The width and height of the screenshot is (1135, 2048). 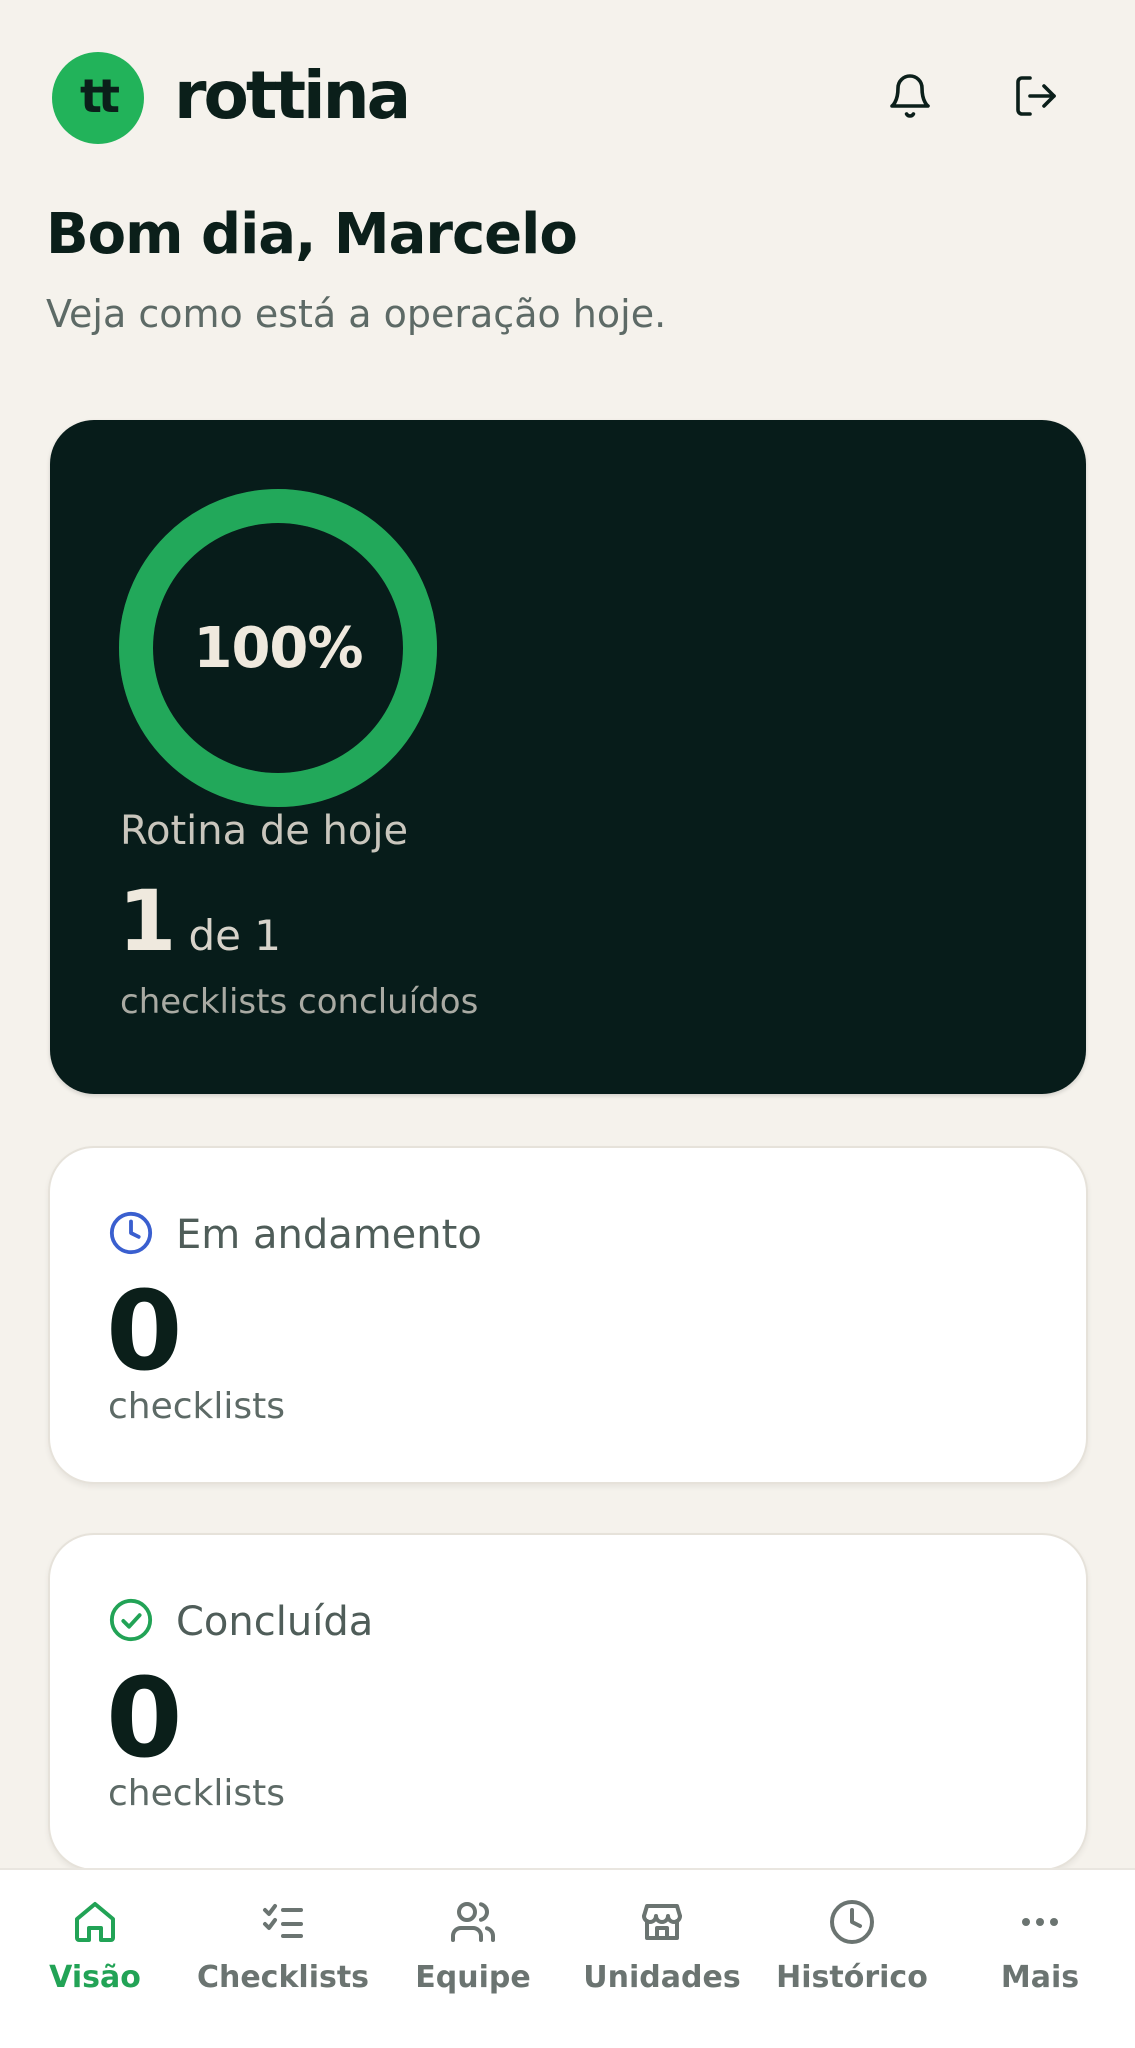 What do you see at coordinates (292, 95) in the screenshot?
I see `brand-name: rottina` at bounding box center [292, 95].